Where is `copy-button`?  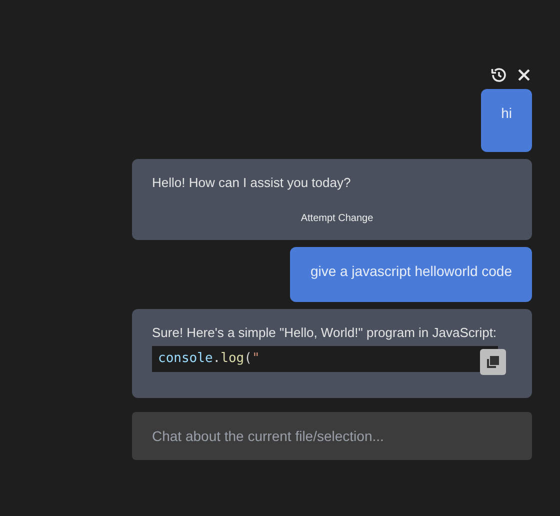 copy-button is located at coordinates (493, 361).